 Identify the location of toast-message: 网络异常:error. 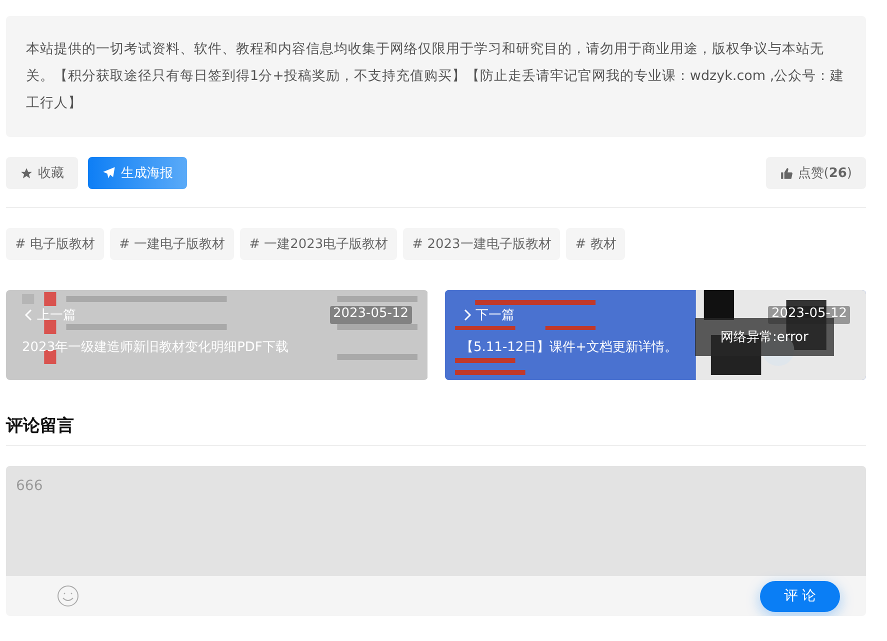
(764, 337).